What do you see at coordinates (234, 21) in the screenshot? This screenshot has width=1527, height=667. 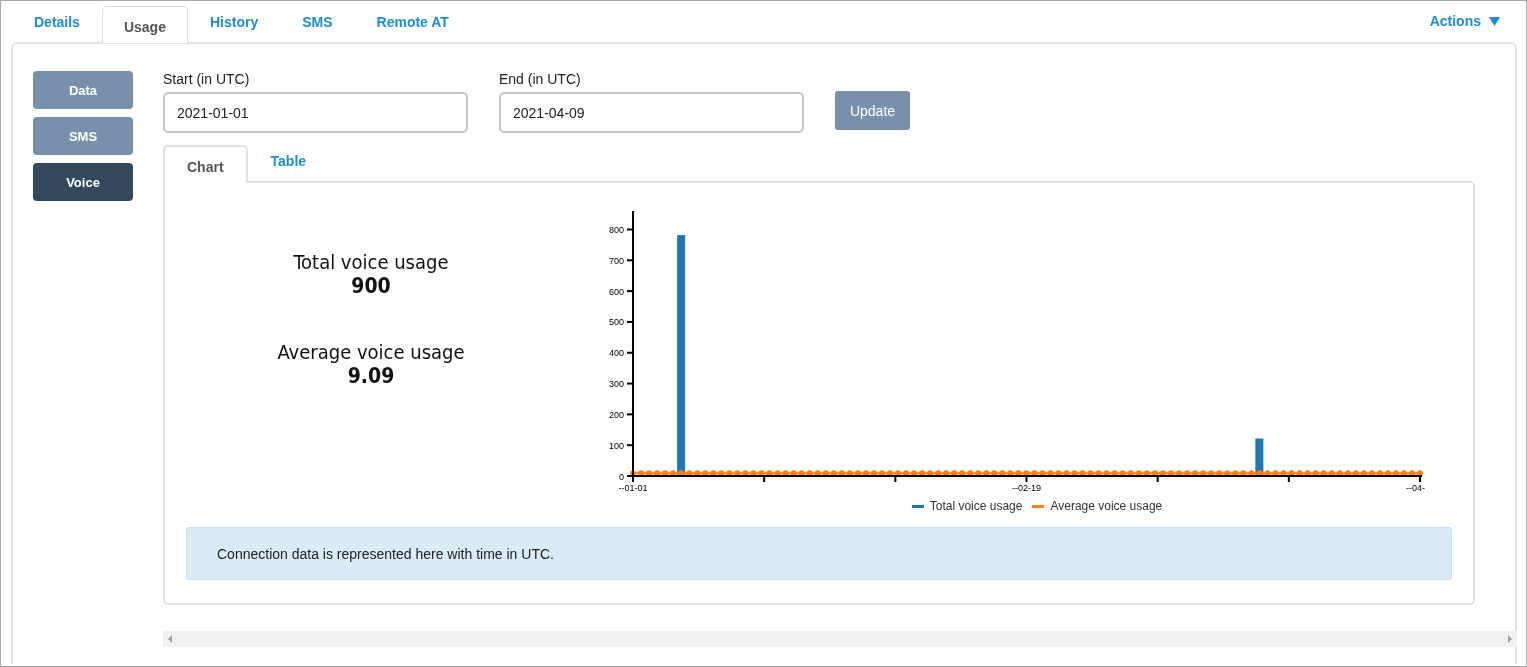 I see `tab: History` at bounding box center [234, 21].